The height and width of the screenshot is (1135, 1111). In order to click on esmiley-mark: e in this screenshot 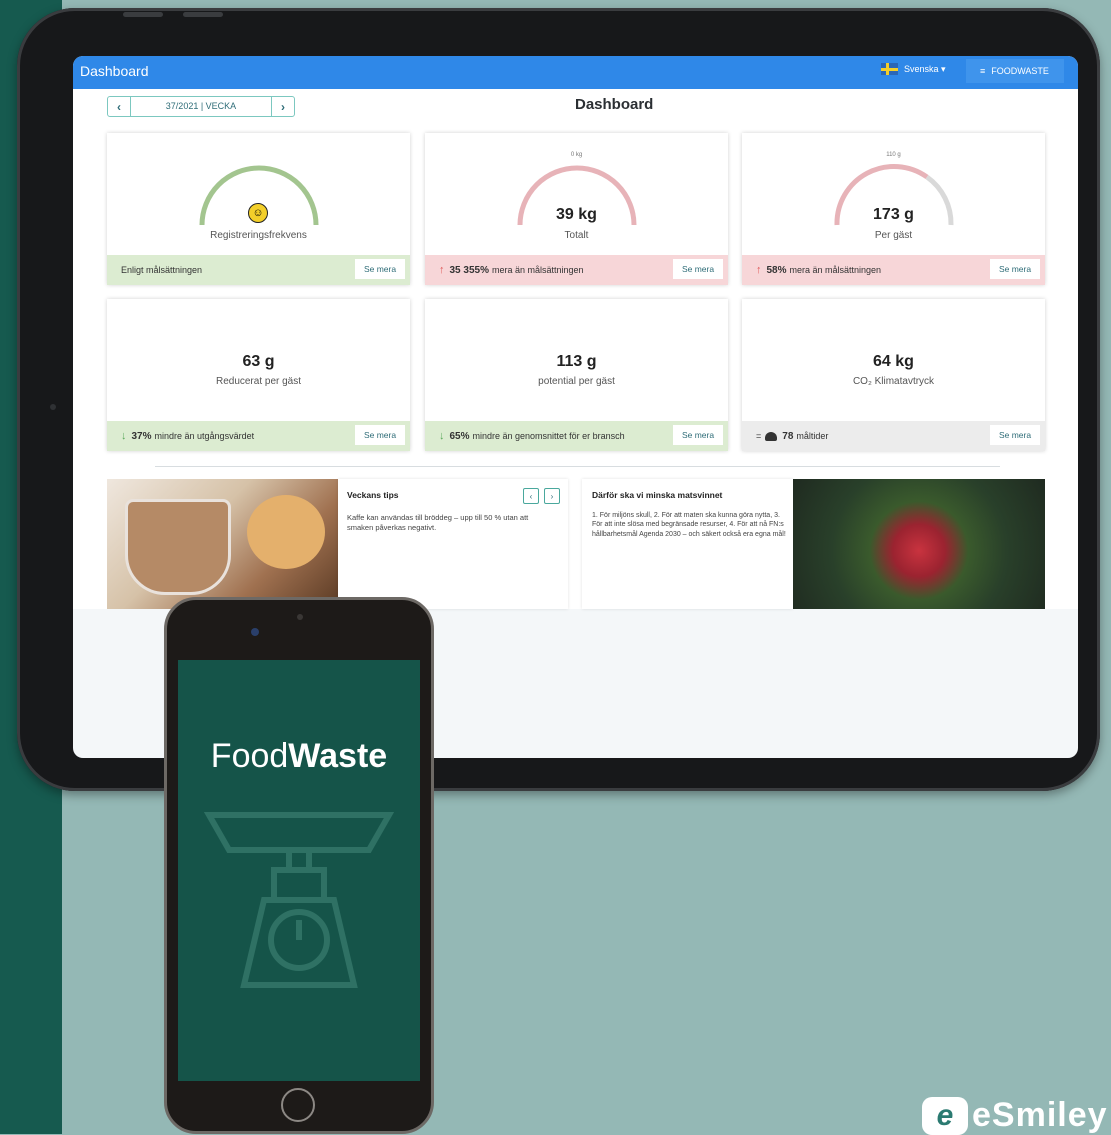, I will do `click(945, 1115)`.